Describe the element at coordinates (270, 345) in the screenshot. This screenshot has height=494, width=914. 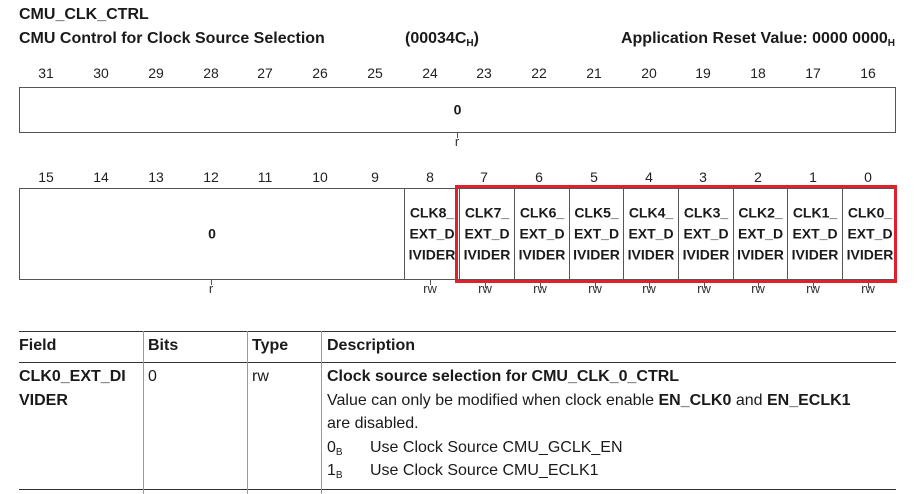
I see `column-header-type: Type` at that location.